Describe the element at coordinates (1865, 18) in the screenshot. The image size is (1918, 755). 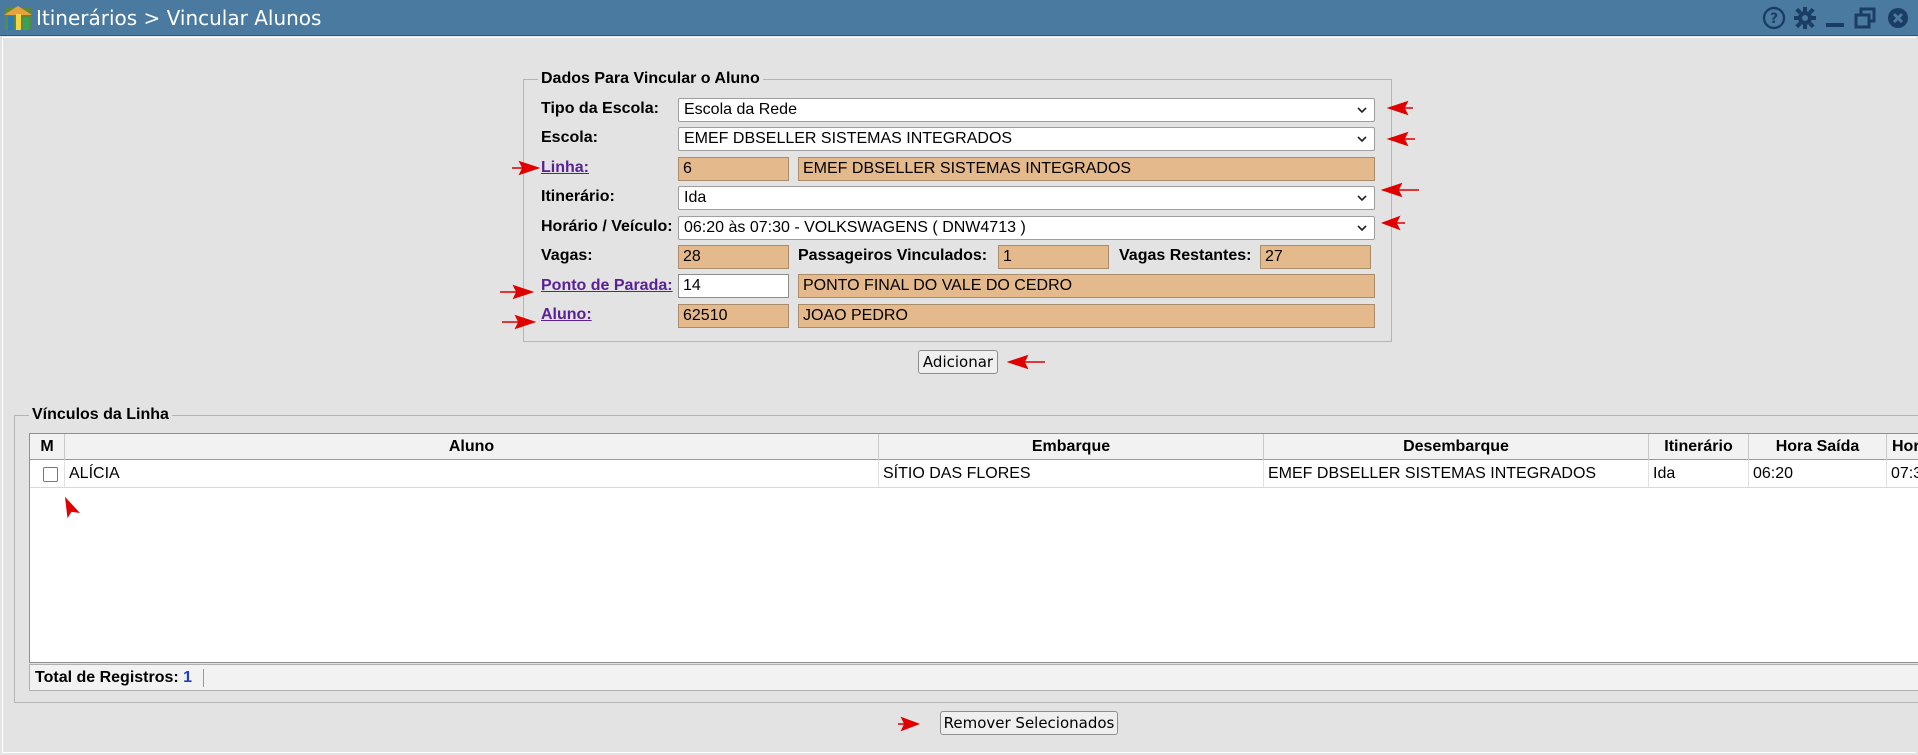
I see `restore-icon` at that location.